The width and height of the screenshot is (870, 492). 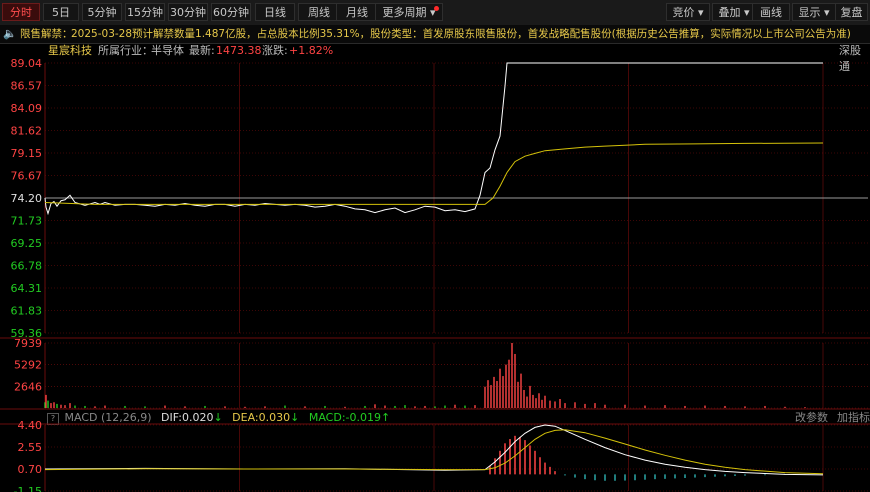 What do you see at coordinates (688, 12) in the screenshot?
I see `toolbar-right-button-0: 竞价 ▾` at bounding box center [688, 12].